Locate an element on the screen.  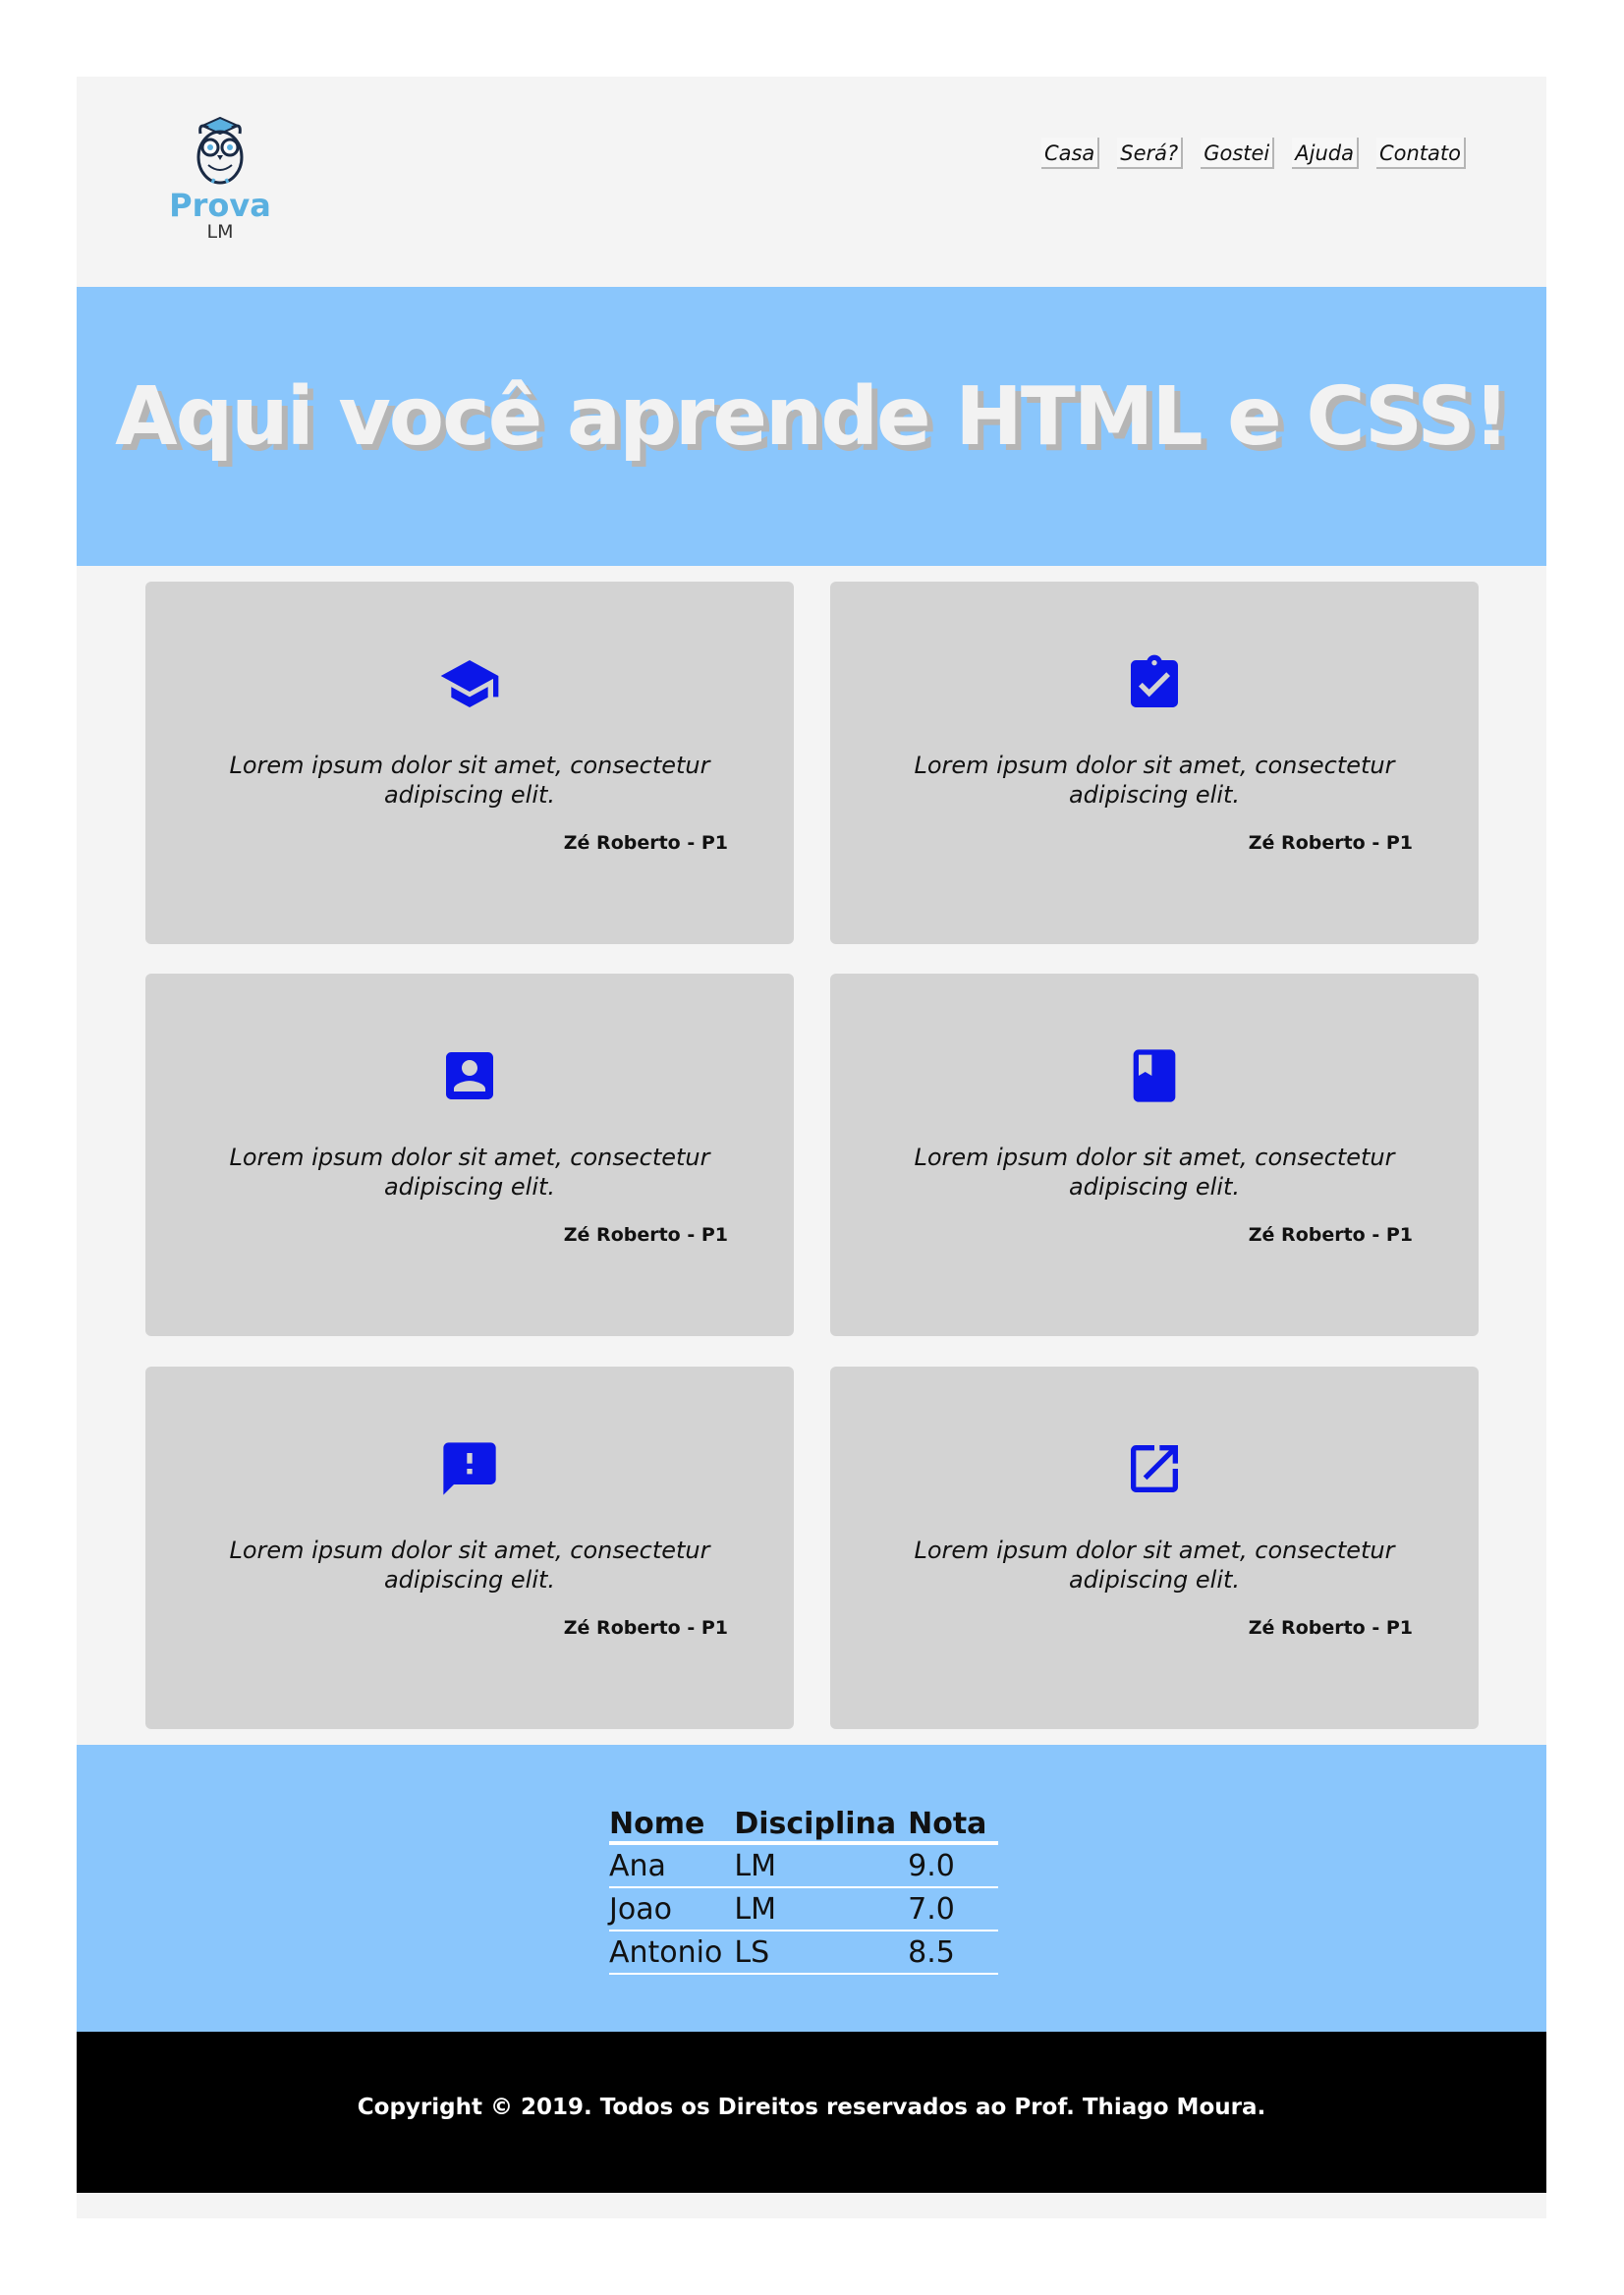
cell-disciplina: LS is located at coordinates (821, 1953).